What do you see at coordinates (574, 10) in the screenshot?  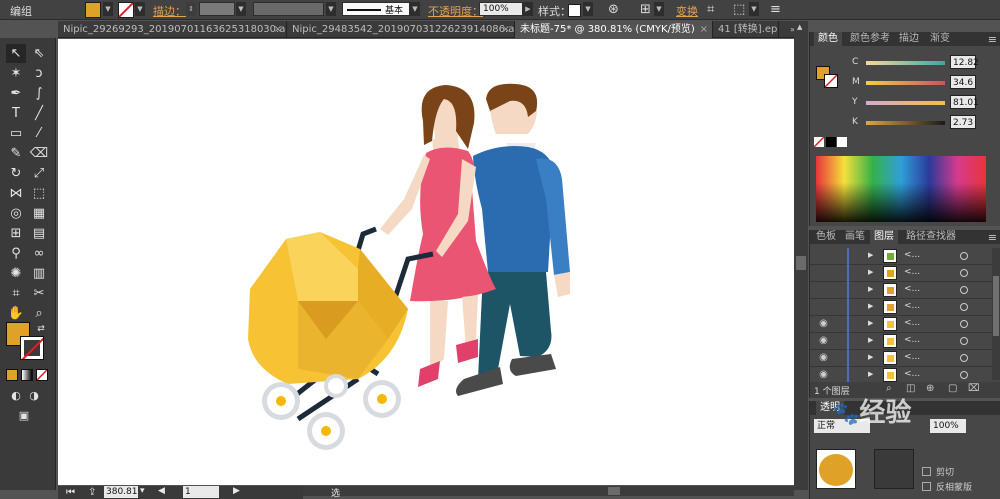 I see `graphic-style-swatch` at bounding box center [574, 10].